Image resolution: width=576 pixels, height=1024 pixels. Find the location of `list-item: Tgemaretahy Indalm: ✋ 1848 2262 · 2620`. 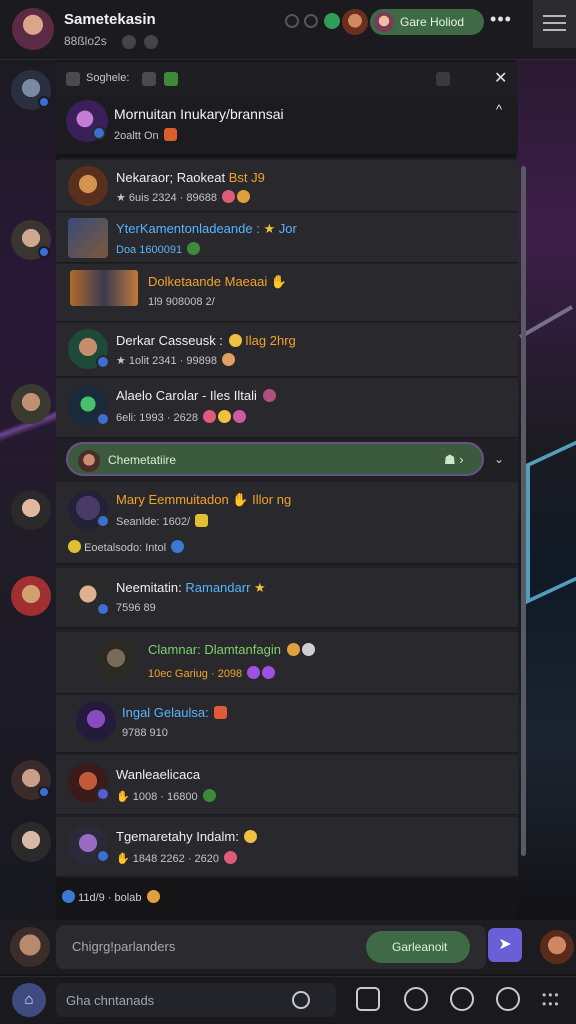

list-item: Tgemaretahy Indalm: ✋ 1848 2262 · 2620 is located at coordinates (287, 847).